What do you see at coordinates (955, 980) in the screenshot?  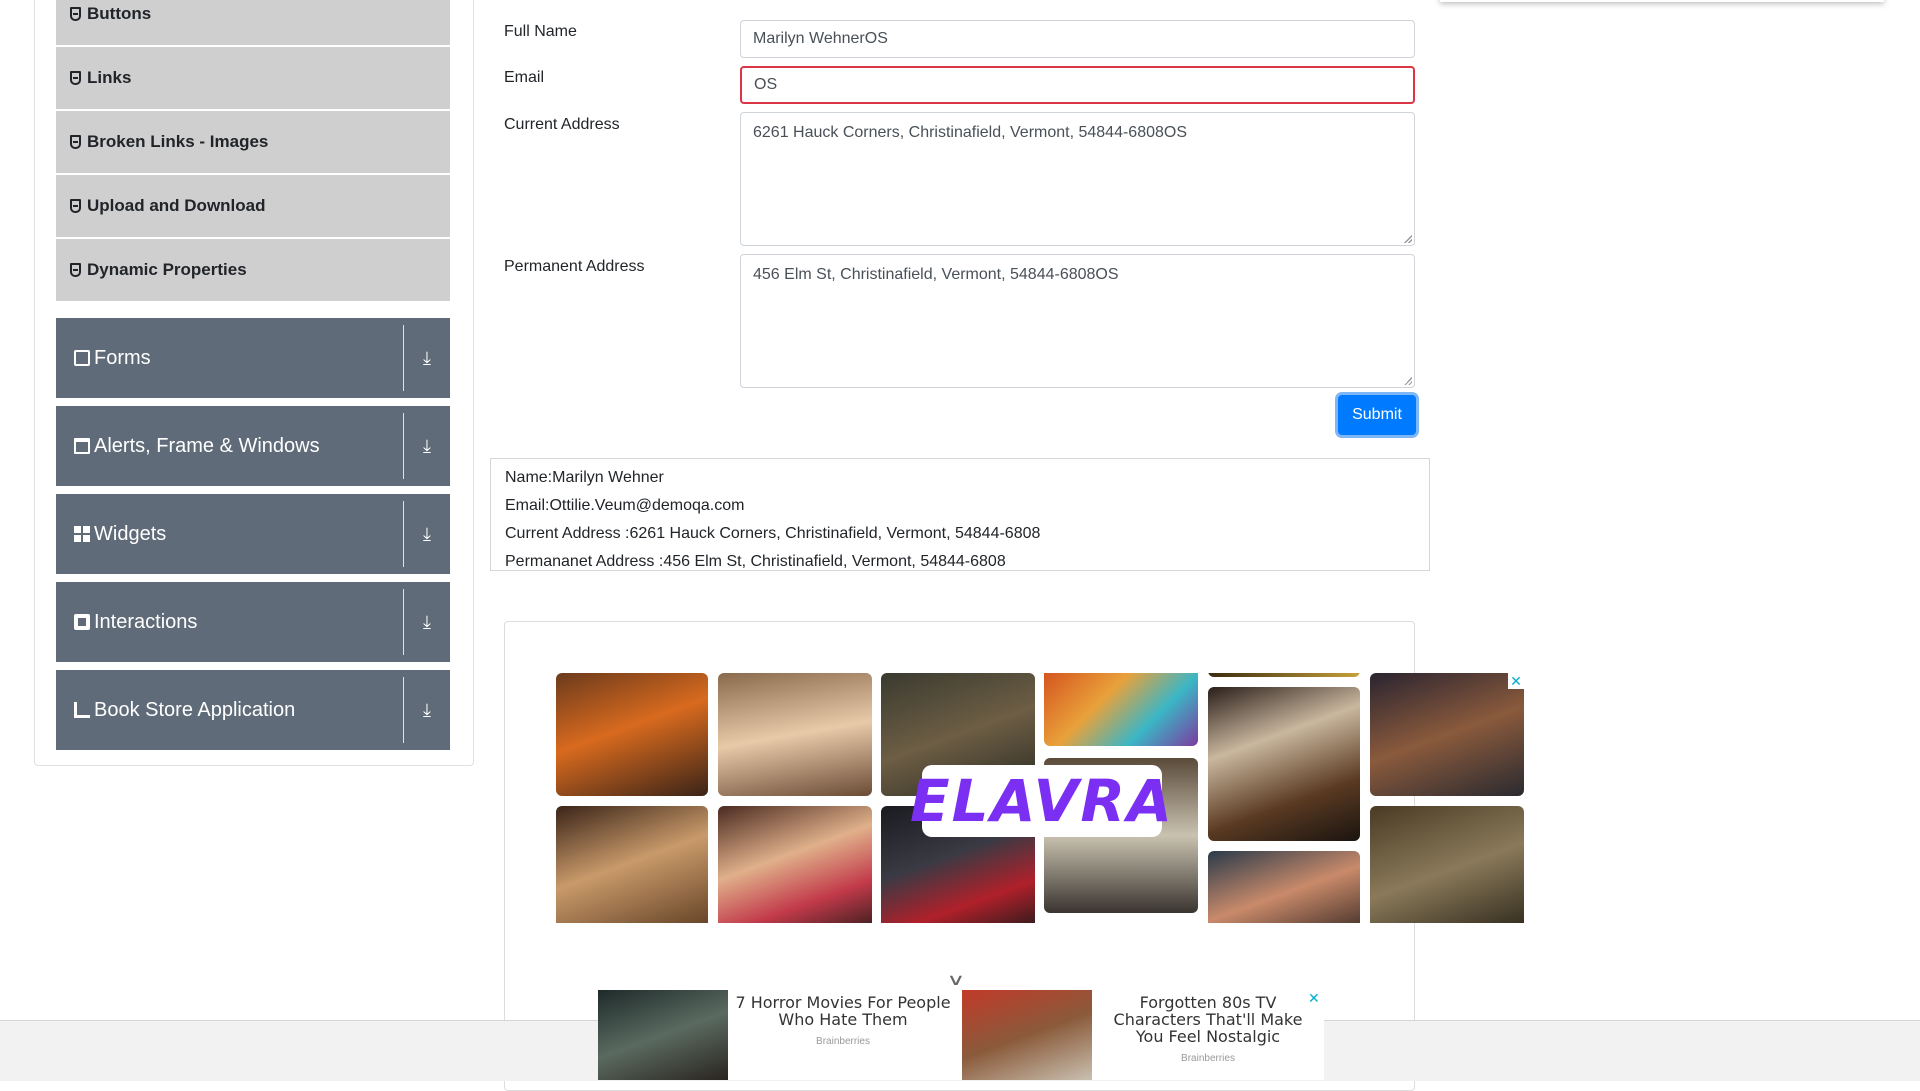 I see `chevron-down-icon: ∨` at bounding box center [955, 980].